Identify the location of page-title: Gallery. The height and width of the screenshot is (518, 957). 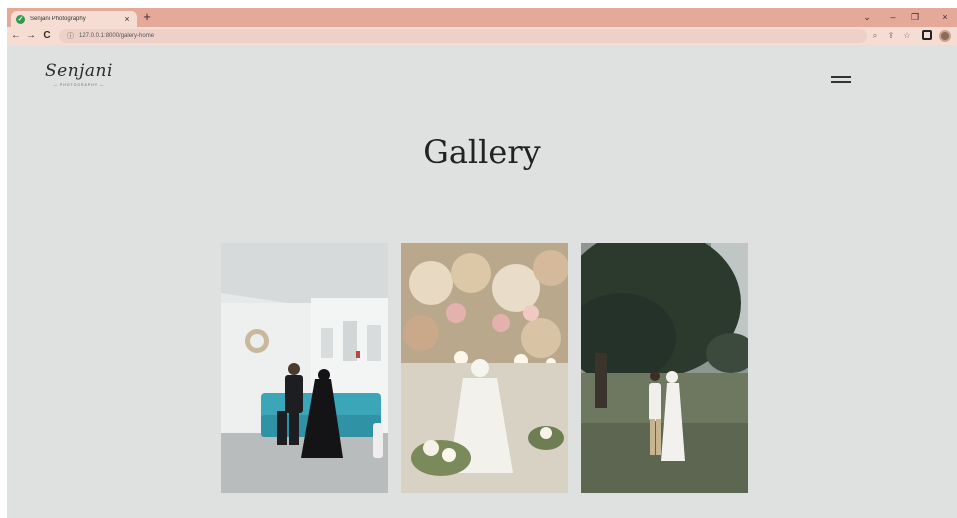
(482, 152).